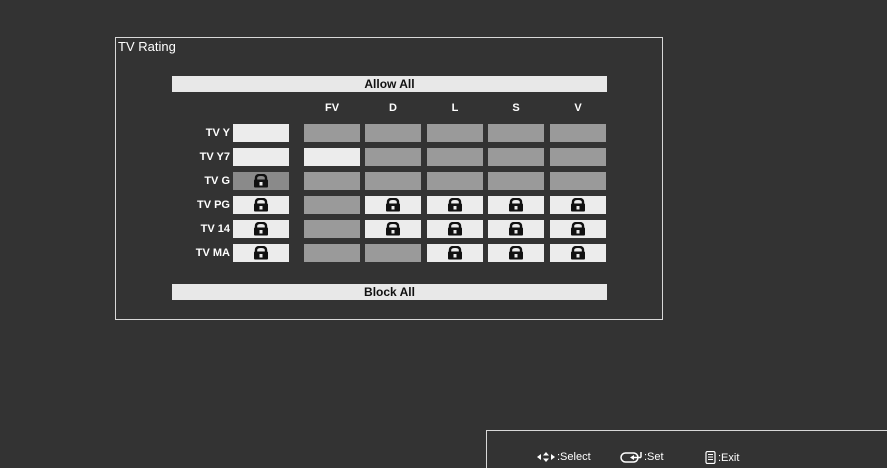  Describe the element at coordinates (710, 457) in the screenshot. I see `remote-icon` at that location.